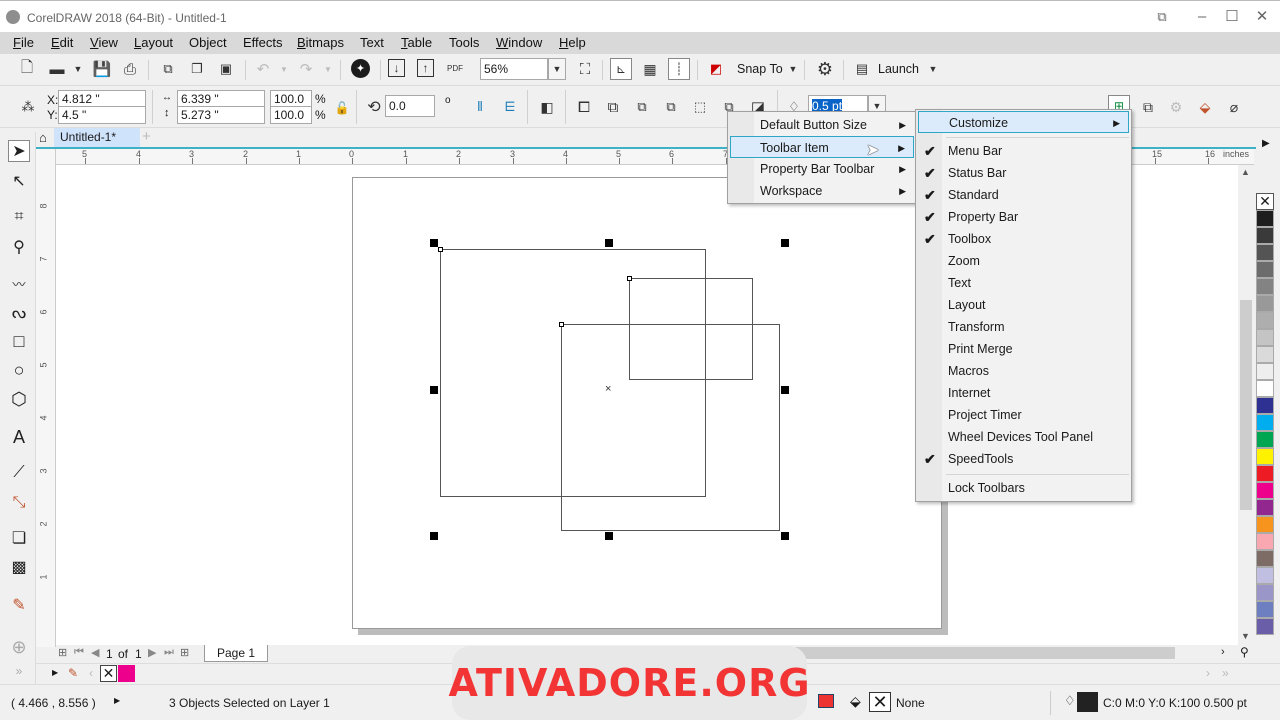 This screenshot has height=720, width=1280. What do you see at coordinates (19, 437) in the screenshot?
I see `text-tool-icon: A` at bounding box center [19, 437].